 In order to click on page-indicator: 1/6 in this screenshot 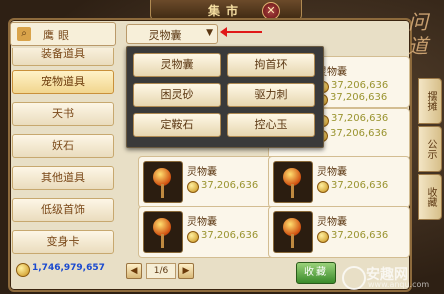, I will do `click(161, 271)`.